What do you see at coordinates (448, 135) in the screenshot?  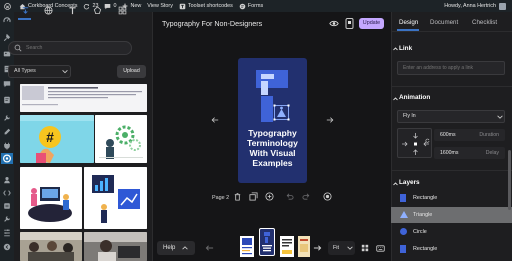 I see `duration-value: 600ms` at bounding box center [448, 135].